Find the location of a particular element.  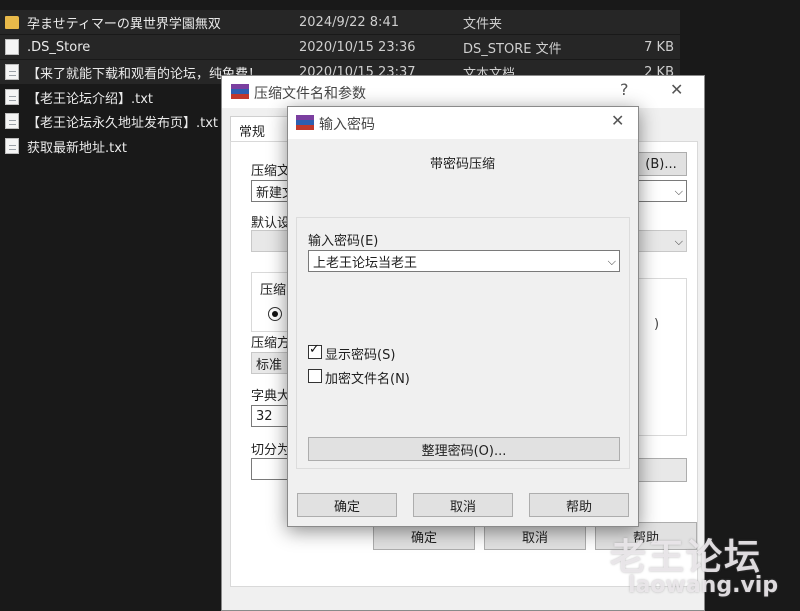

password-dialog-title: 输入密码 is located at coordinates (347, 125).